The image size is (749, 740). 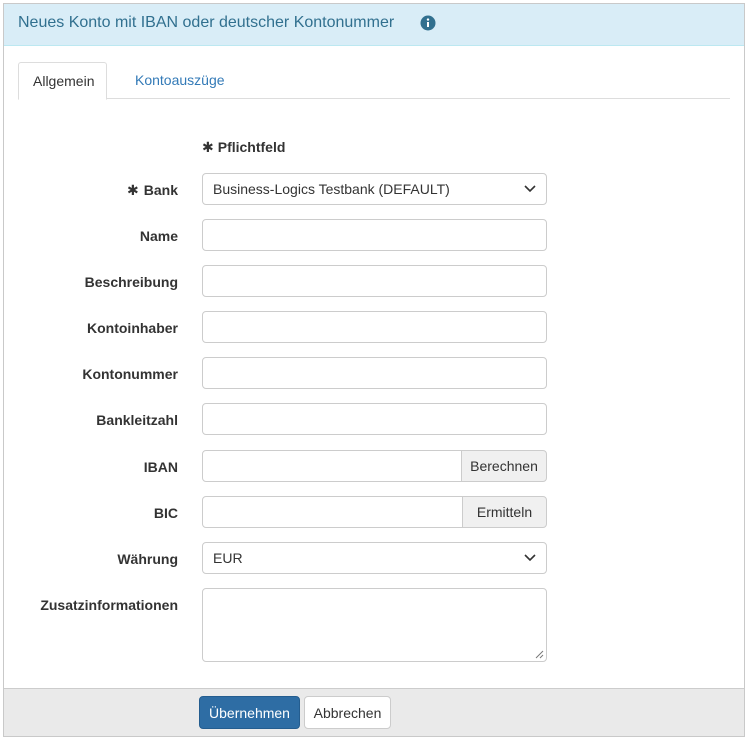 I want to click on resize-grip-icon, so click(x=539, y=654).